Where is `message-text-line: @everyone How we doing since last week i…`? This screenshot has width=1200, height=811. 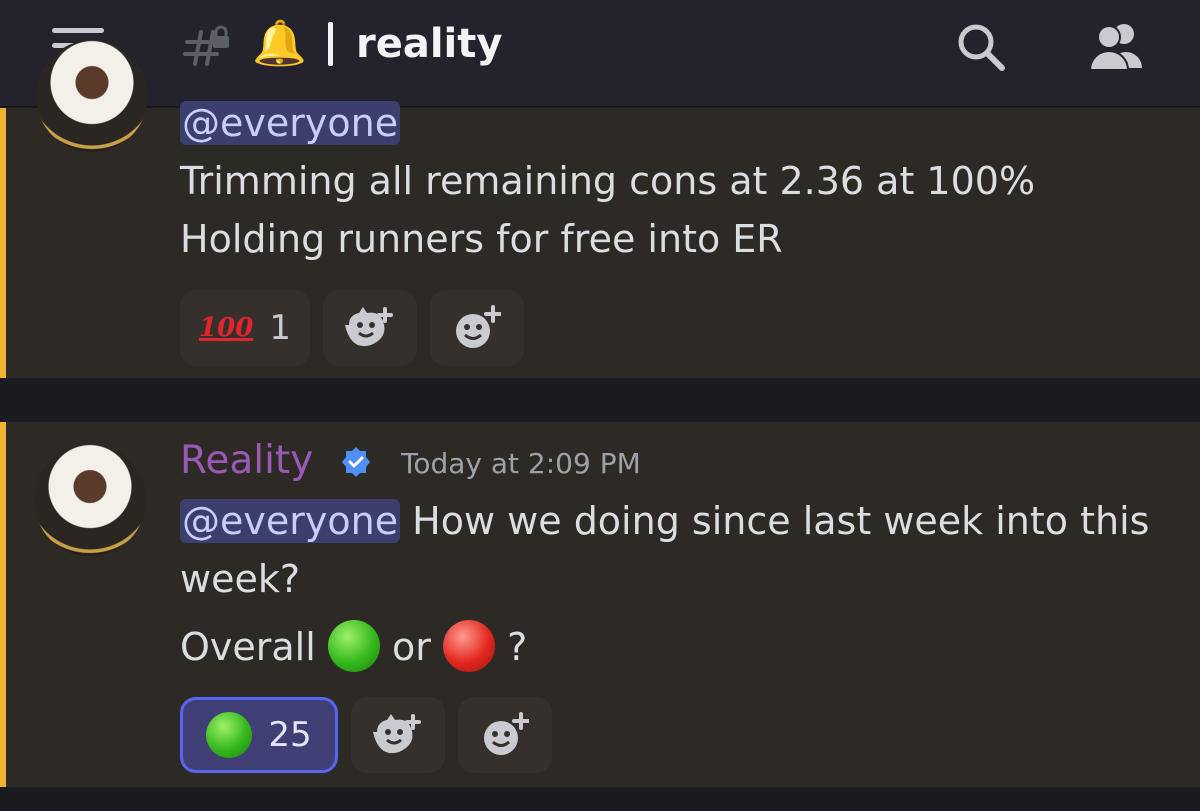 message-text-line: @everyone How we doing since last week i… is located at coordinates (664, 521).